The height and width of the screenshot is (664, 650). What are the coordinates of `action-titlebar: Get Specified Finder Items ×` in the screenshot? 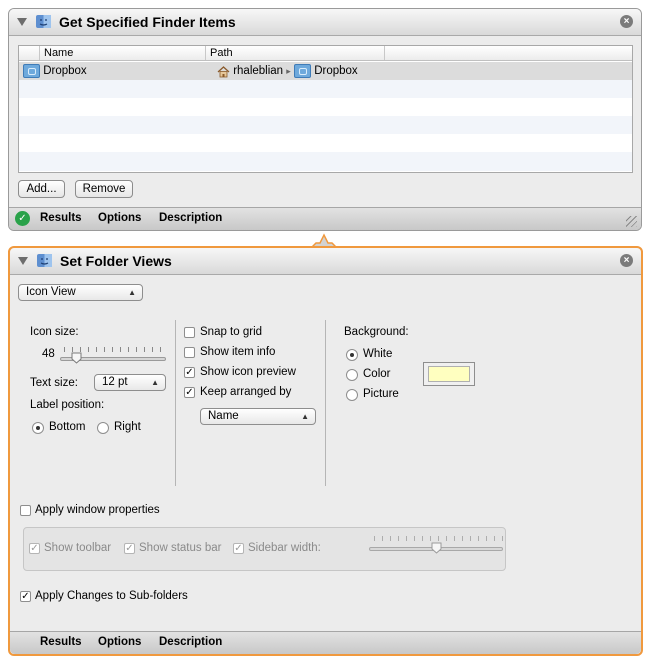 It's located at (325, 22).